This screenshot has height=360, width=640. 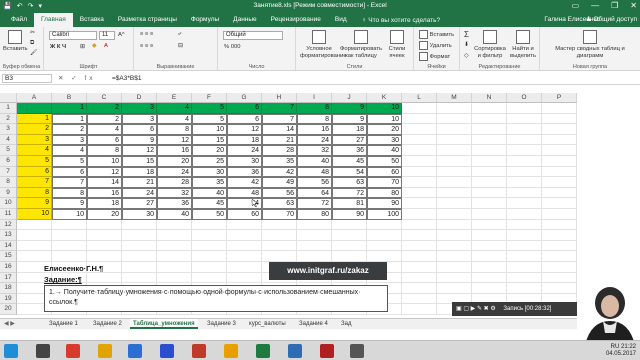 What do you see at coordinates (8, 119) in the screenshot?
I see `row-header-2: 2` at bounding box center [8, 119].